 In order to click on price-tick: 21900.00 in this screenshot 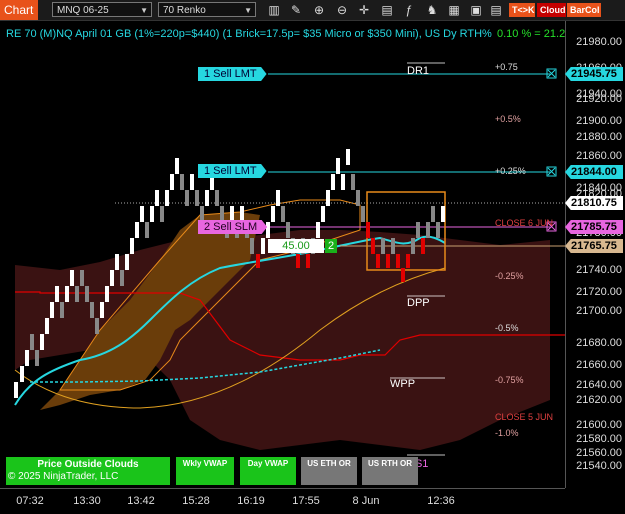, I will do `click(599, 121)`.